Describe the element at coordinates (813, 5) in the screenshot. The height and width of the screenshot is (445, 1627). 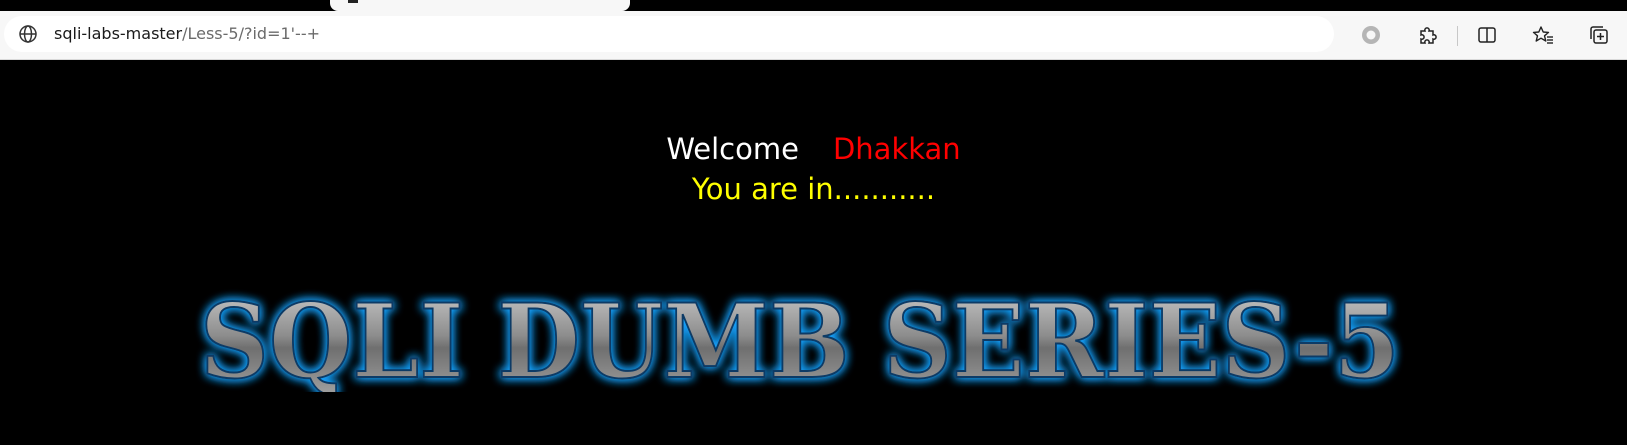
I see `tab-strip` at that location.